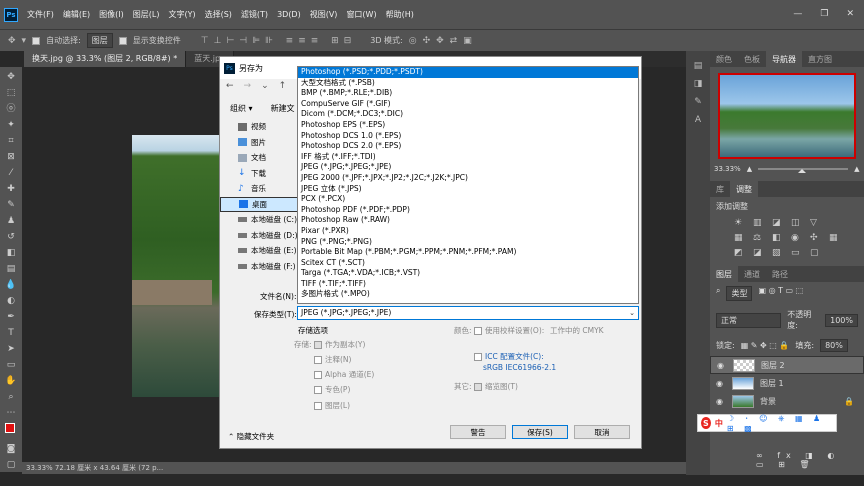 The width and height of the screenshot is (864, 486). I want to click on zoom-slider, so click(803, 170).